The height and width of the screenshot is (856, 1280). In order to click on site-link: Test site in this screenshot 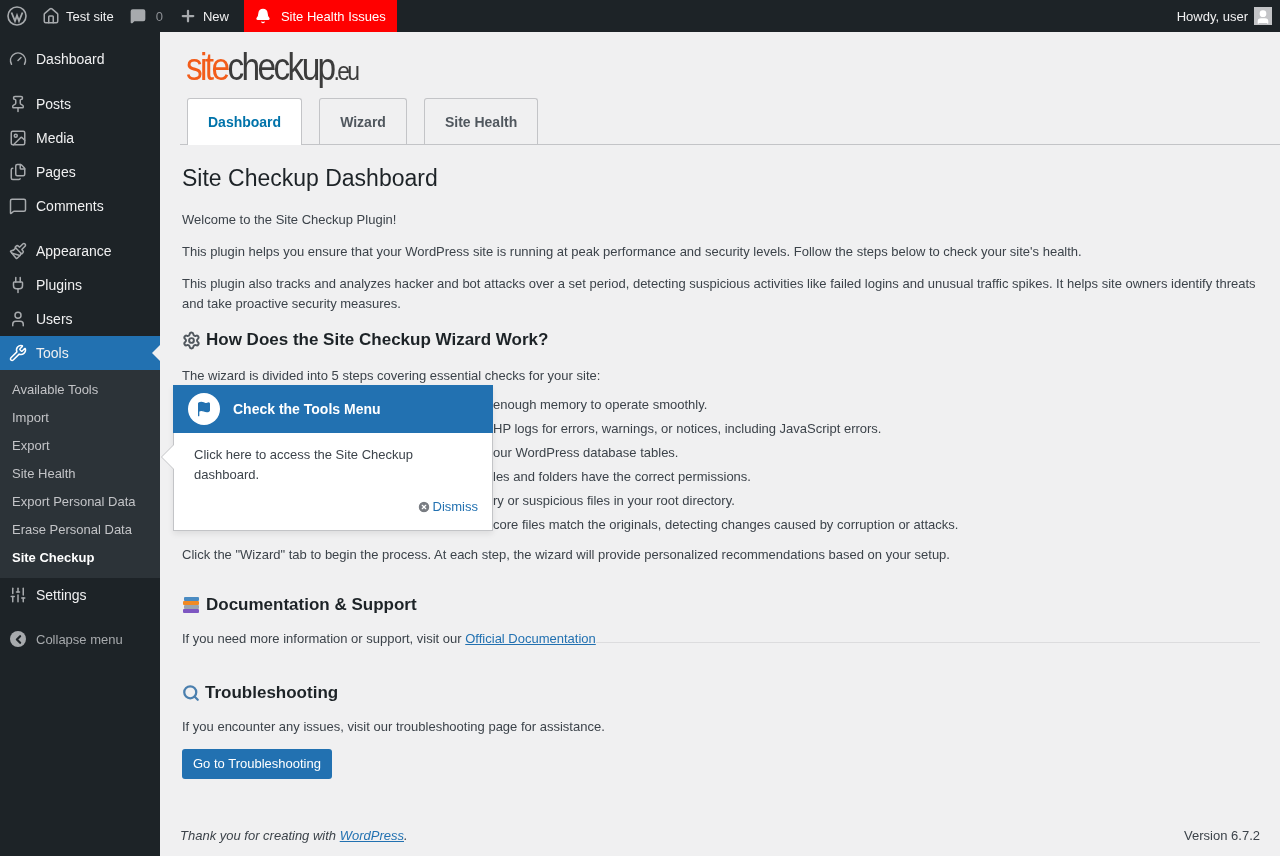, I will do `click(78, 16)`.